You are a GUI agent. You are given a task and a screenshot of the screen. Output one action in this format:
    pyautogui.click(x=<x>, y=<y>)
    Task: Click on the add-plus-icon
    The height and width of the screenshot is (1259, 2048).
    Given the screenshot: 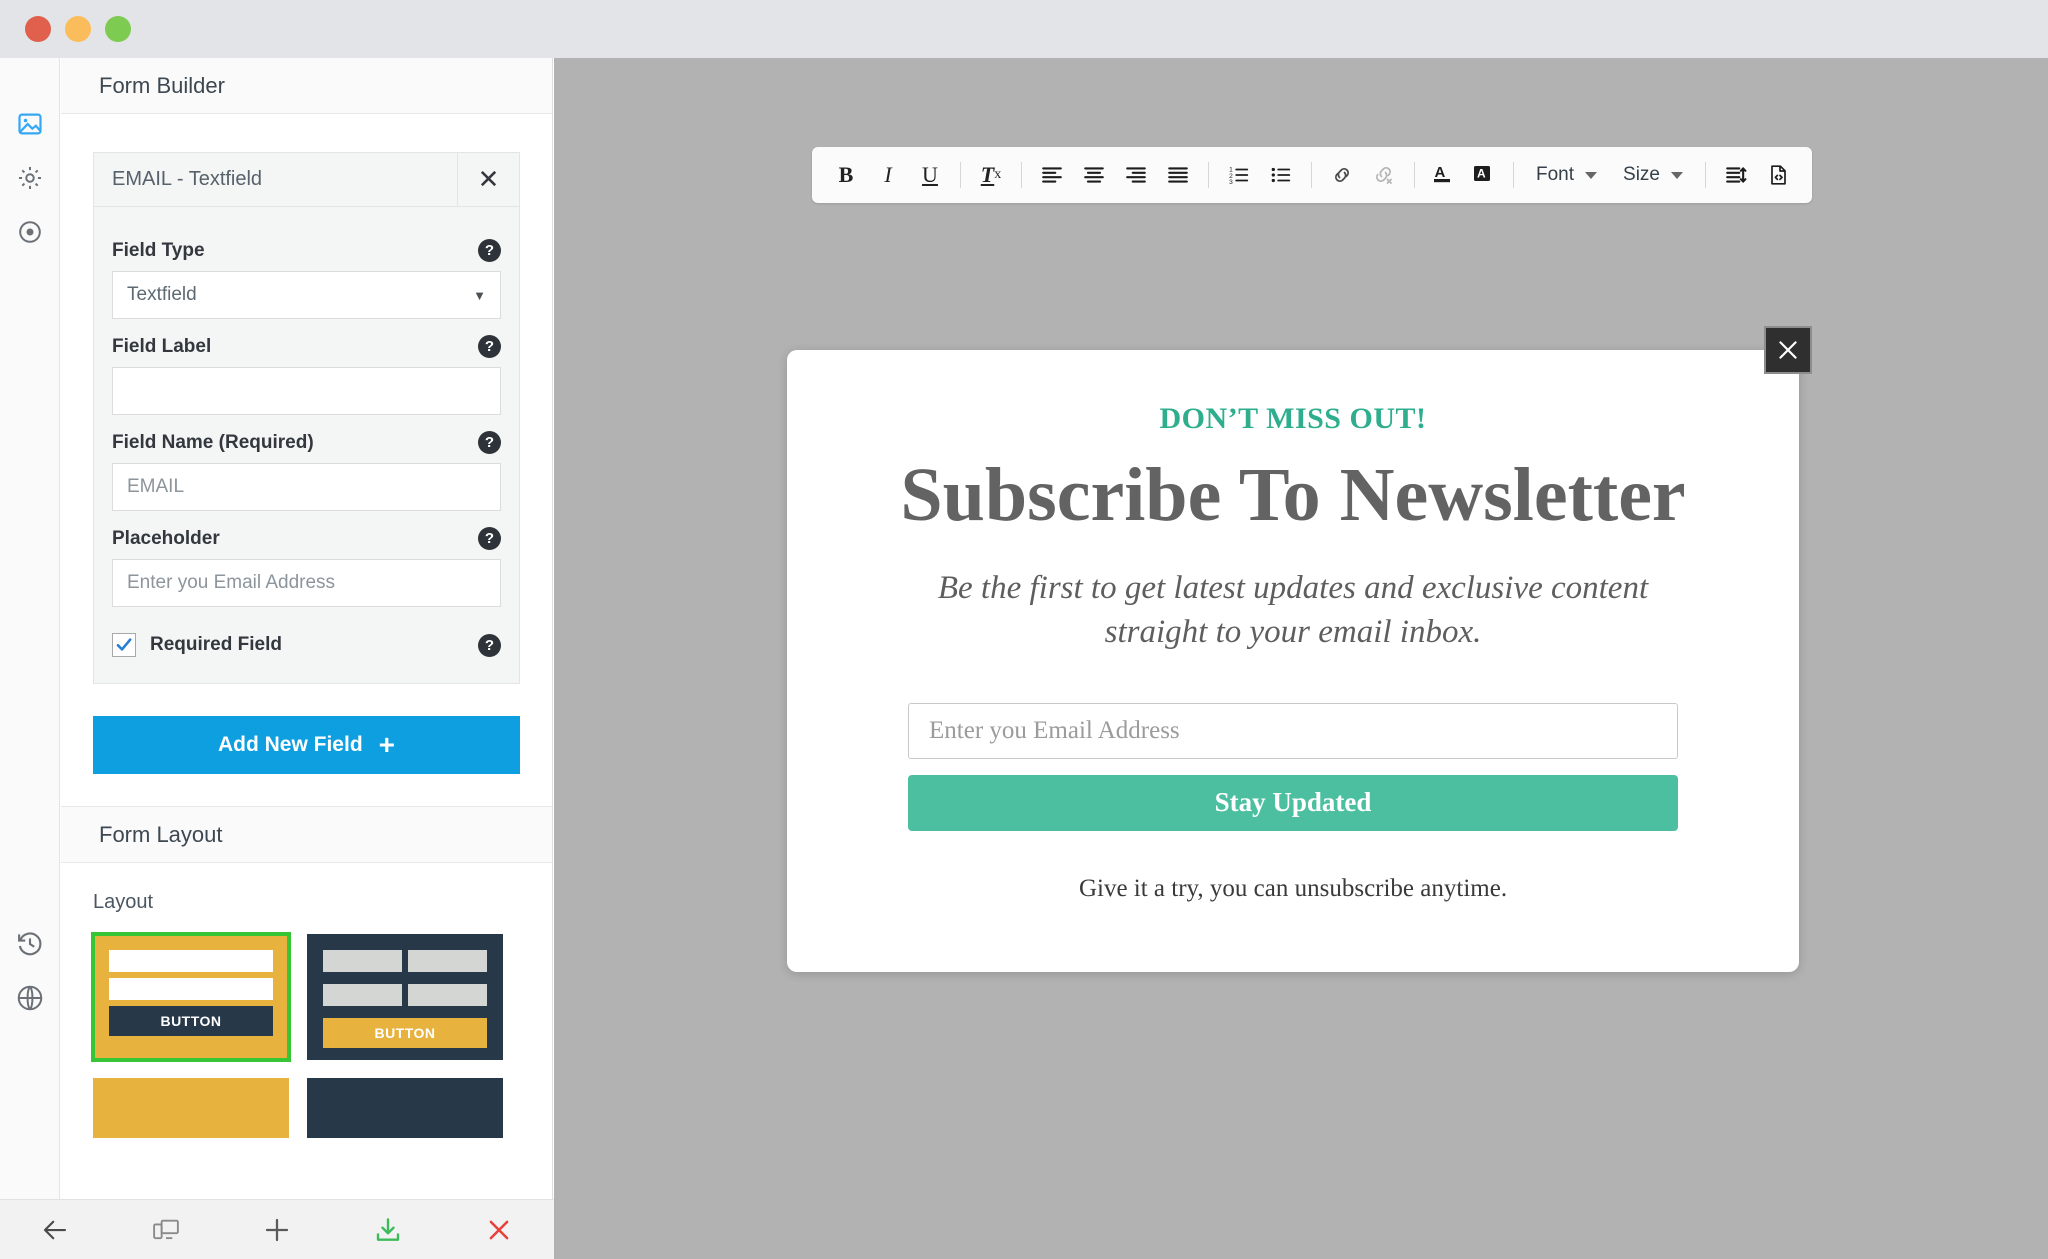 What is the action you would take?
    pyautogui.click(x=277, y=1230)
    